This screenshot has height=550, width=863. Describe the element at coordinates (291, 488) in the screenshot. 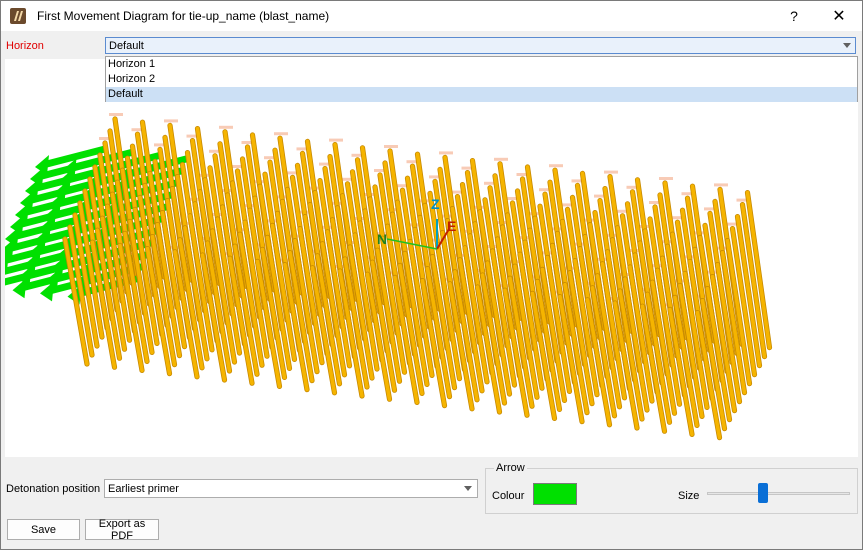

I see `detonation-position-select: Earliest primer` at that location.